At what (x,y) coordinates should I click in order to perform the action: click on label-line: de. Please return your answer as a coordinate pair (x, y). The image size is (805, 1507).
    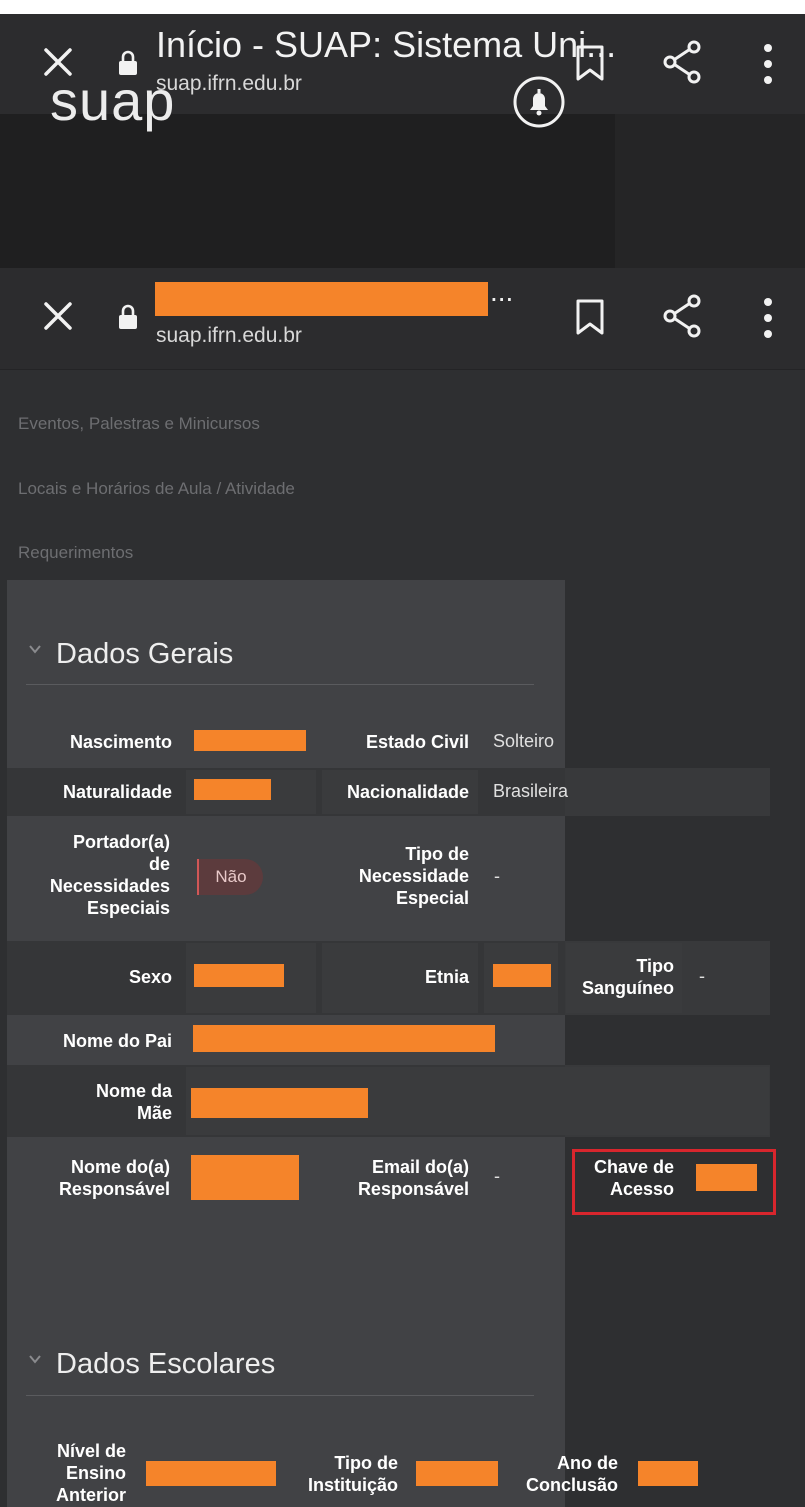
    Looking at the image, I should click on (159, 864).